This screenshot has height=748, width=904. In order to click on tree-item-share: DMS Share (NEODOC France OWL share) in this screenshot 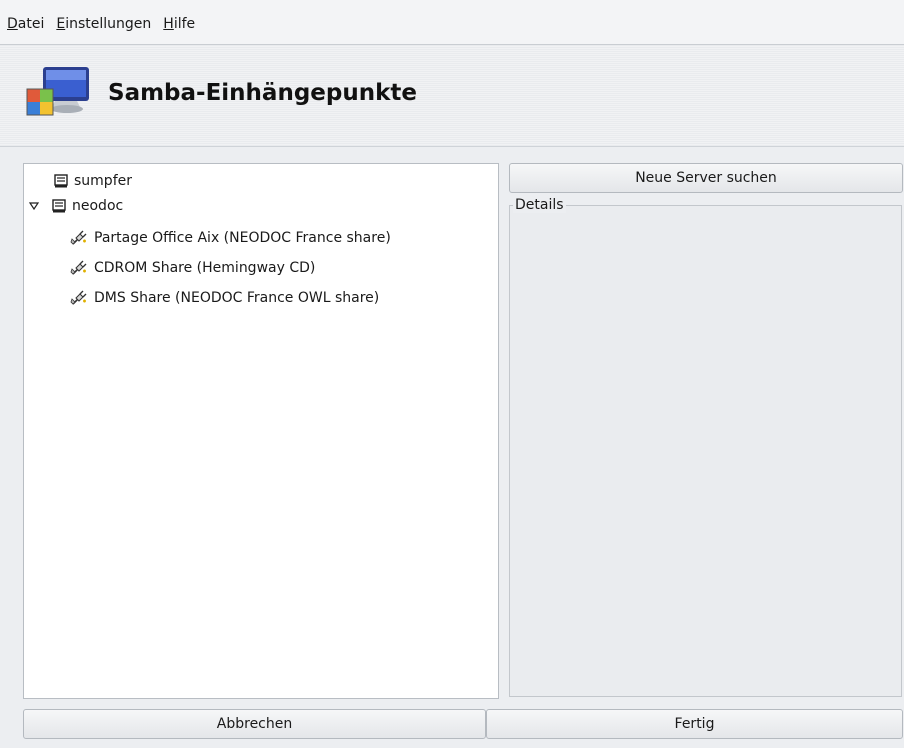, I will do `click(224, 298)`.